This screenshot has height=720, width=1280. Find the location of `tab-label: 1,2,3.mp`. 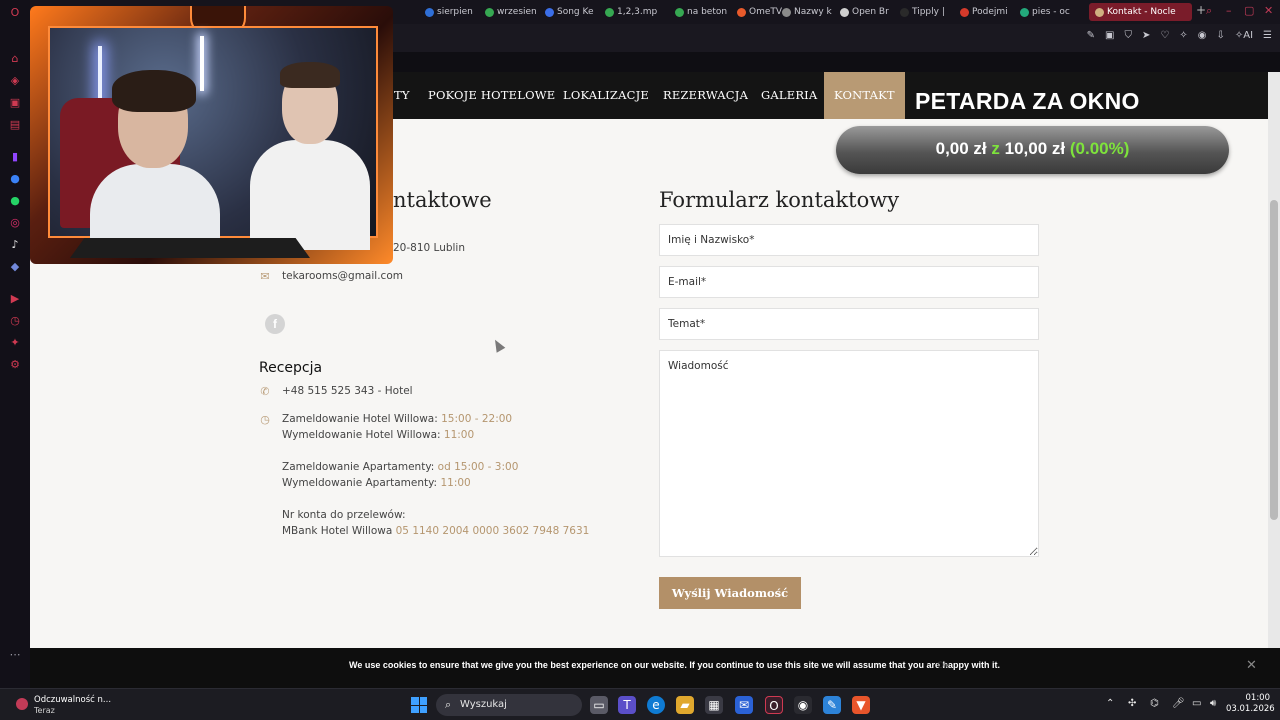

tab-label: 1,2,3.mp is located at coordinates (637, 12).